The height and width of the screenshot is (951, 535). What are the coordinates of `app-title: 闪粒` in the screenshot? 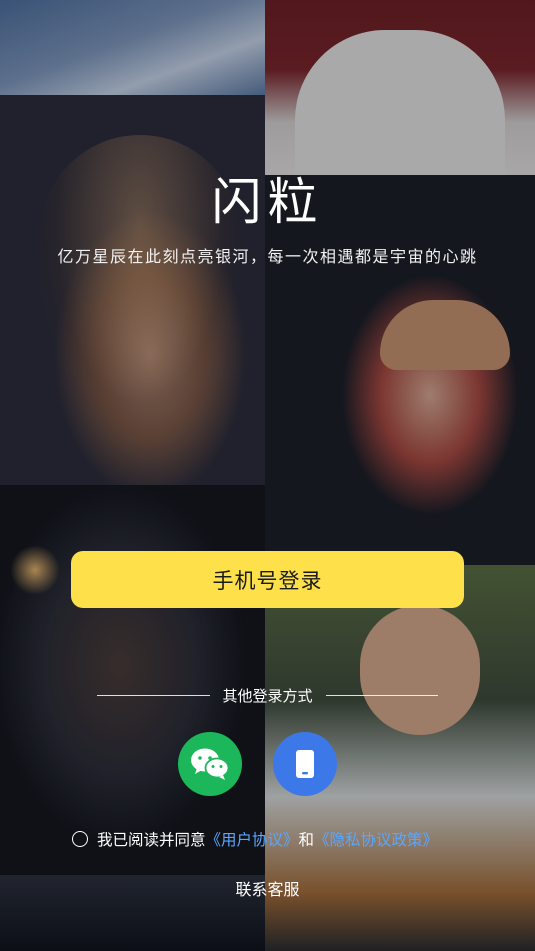 It's located at (267, 202).